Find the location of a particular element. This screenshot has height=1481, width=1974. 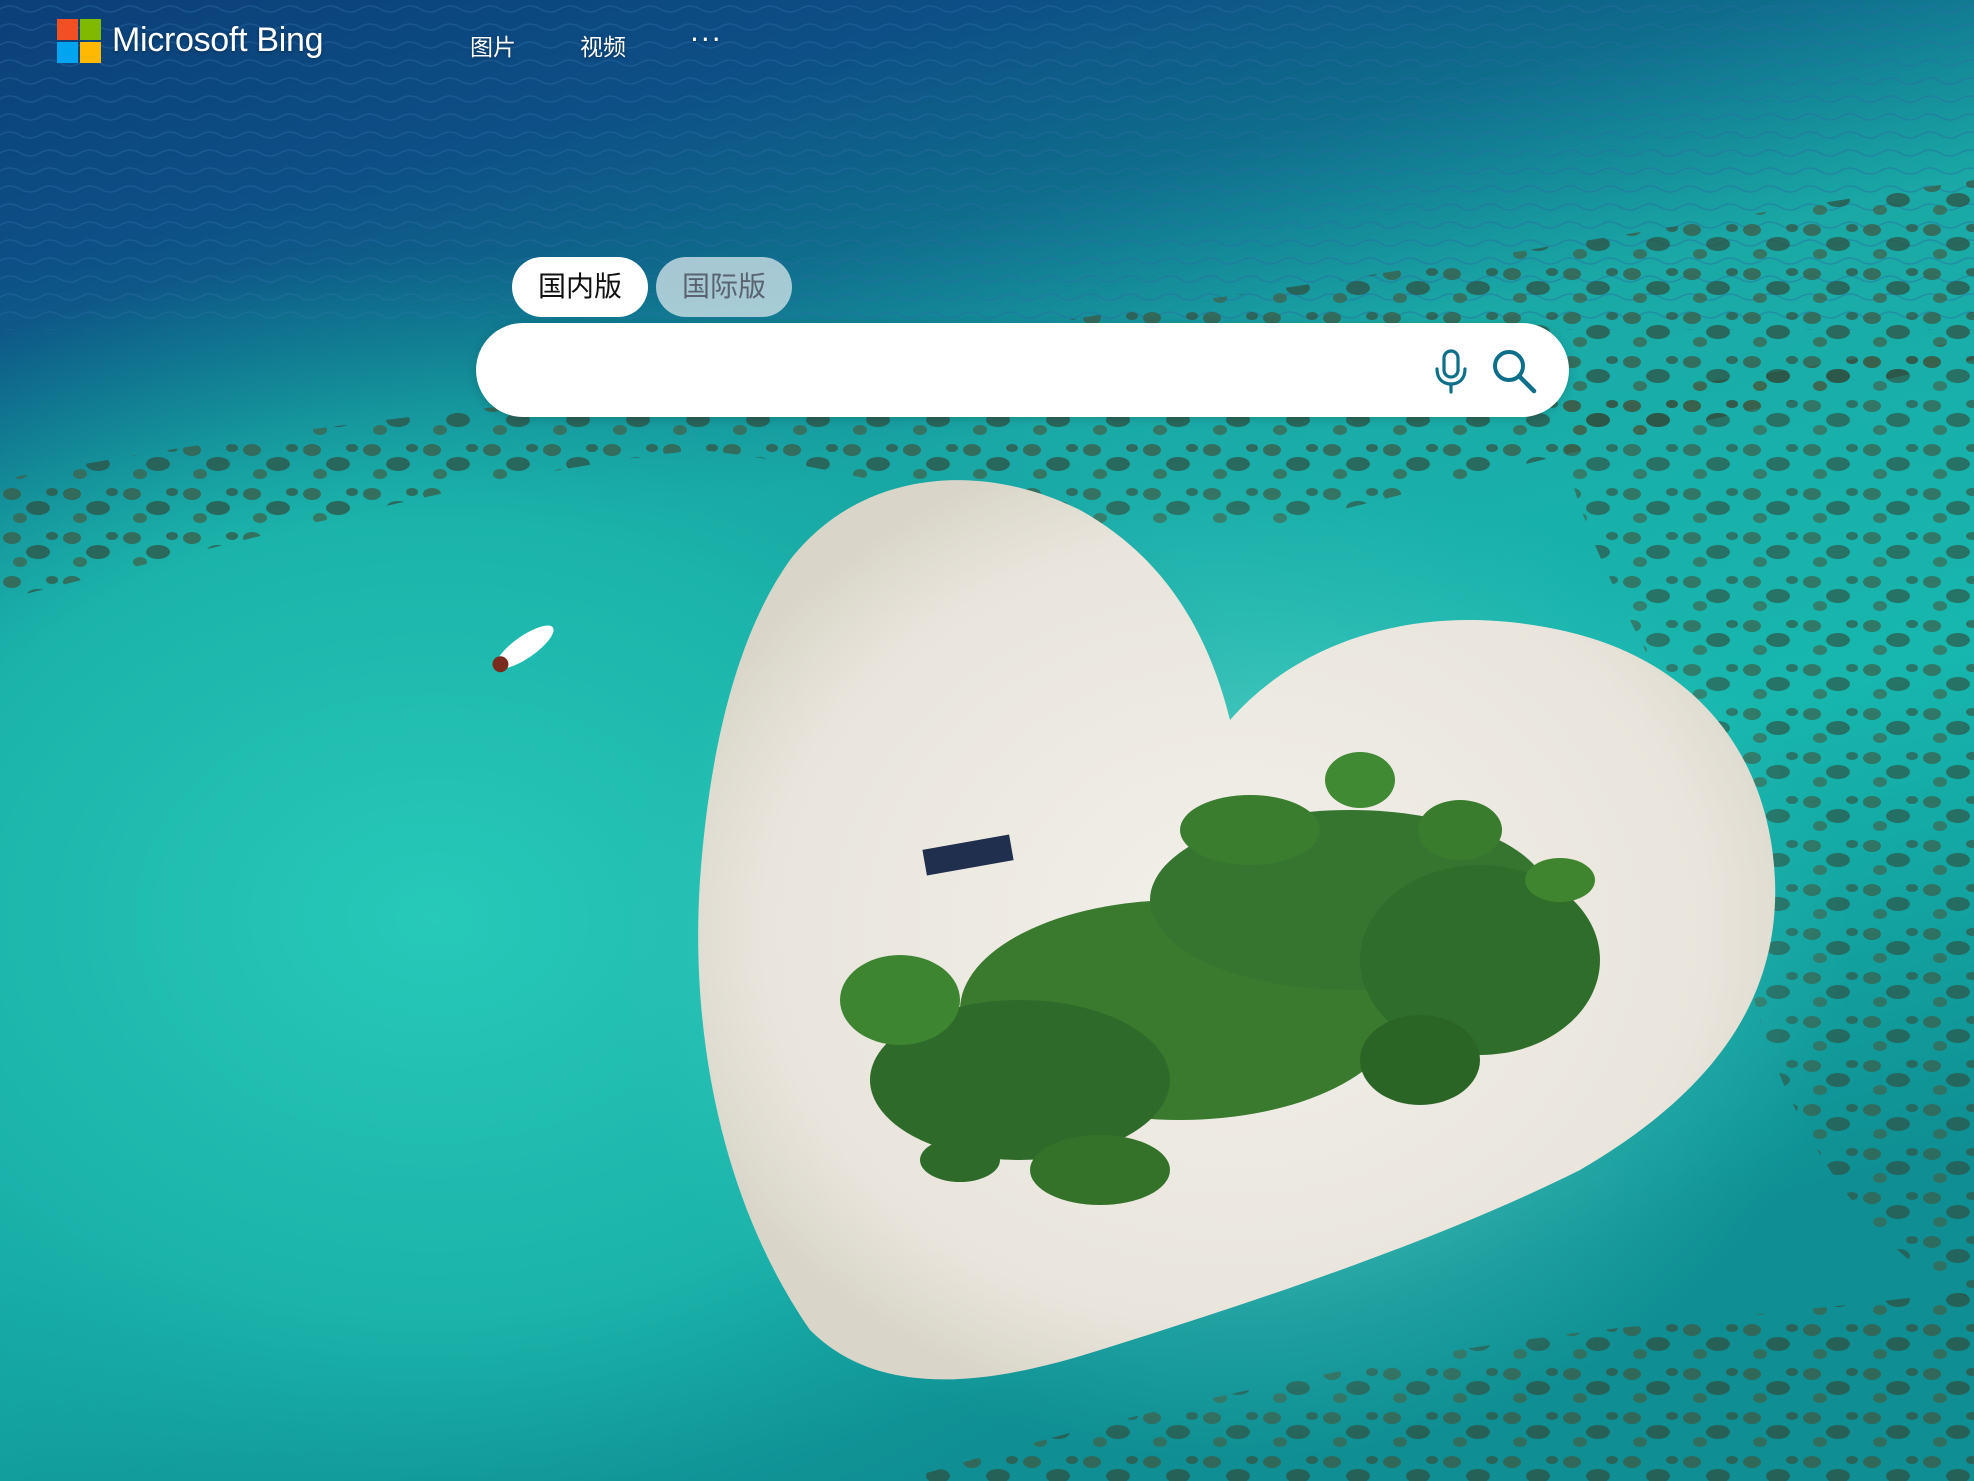

nav-videos-link: 视频 is located at coordinates (603, 45).